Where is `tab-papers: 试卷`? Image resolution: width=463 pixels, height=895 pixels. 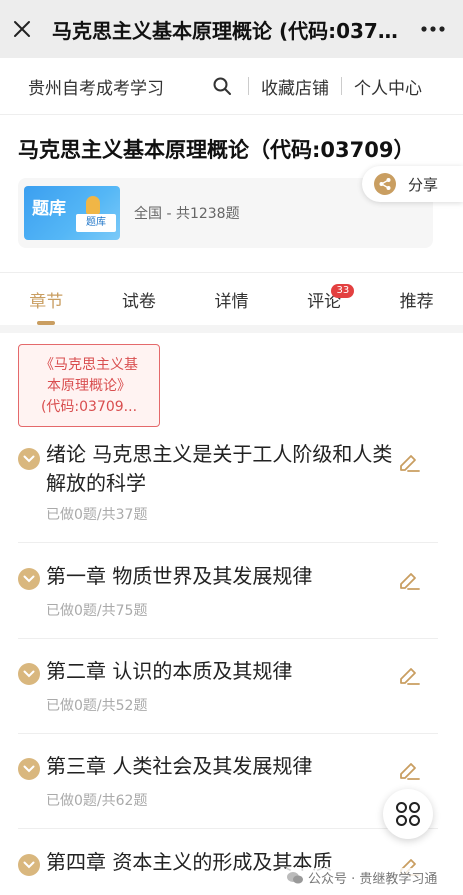 tab-papers: 试卷 is located at coordinates (139, 299).